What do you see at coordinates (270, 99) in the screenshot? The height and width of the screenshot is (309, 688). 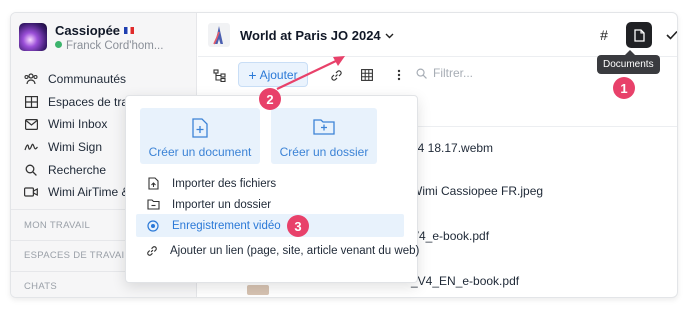 I see `step-badge-2: 2` at bounding box center [270, 99].